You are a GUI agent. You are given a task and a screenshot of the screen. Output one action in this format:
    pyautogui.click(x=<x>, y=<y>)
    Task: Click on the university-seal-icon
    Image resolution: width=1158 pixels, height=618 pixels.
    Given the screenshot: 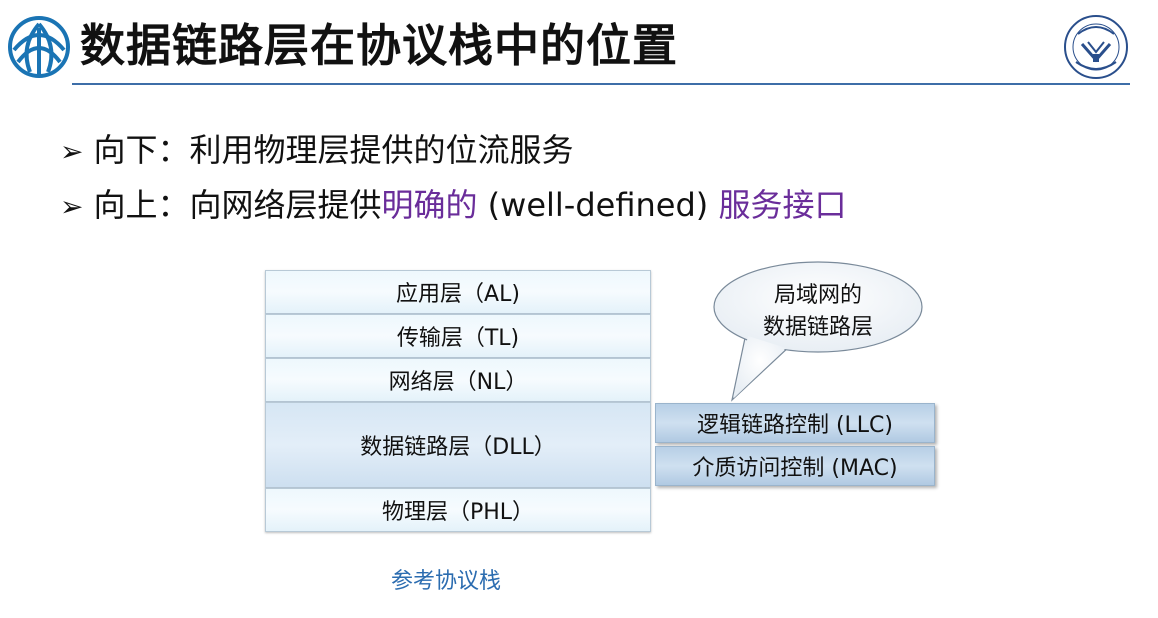 What is the action you would take?
    pyautogui.click(x=1096, y=47)
    